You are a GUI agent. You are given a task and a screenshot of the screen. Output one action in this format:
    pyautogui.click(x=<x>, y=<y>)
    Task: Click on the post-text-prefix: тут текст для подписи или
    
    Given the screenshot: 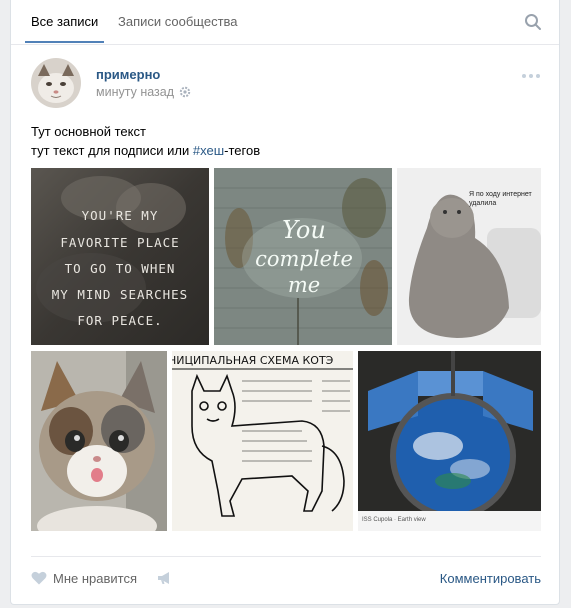 What is the action you would take?
    pyautogui.click(x=112, y=150)
    